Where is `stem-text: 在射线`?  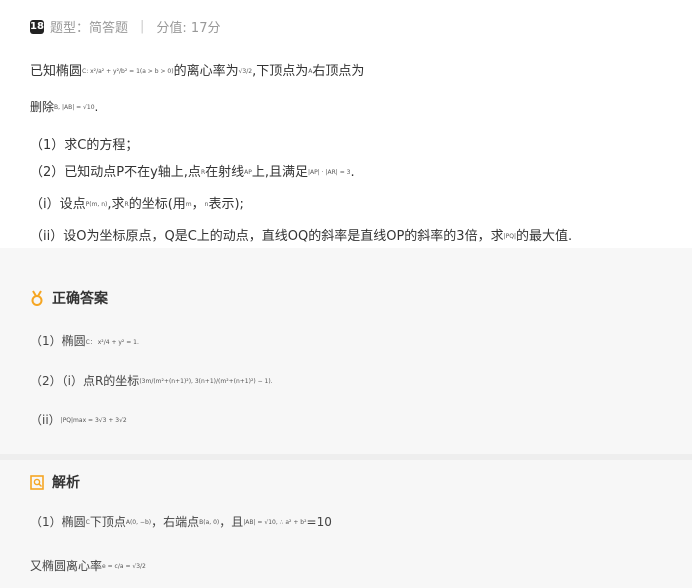 stem-text: 在射线 is located at coordinates (225, 172).